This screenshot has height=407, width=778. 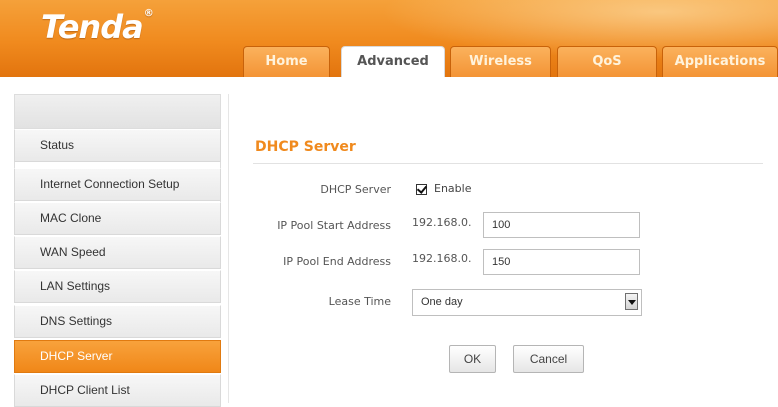 I want to click on sidebar-item-lan-settings: LAN Settings, so click(x=117, y=286).